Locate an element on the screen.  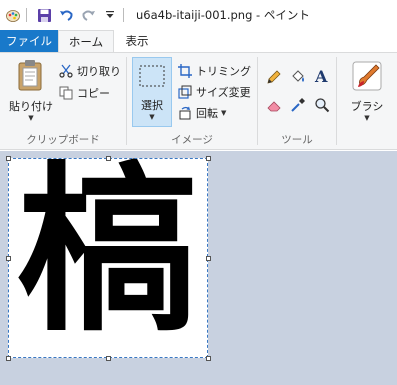
cut-button: 切り取り is located at coordinates (89, 71).